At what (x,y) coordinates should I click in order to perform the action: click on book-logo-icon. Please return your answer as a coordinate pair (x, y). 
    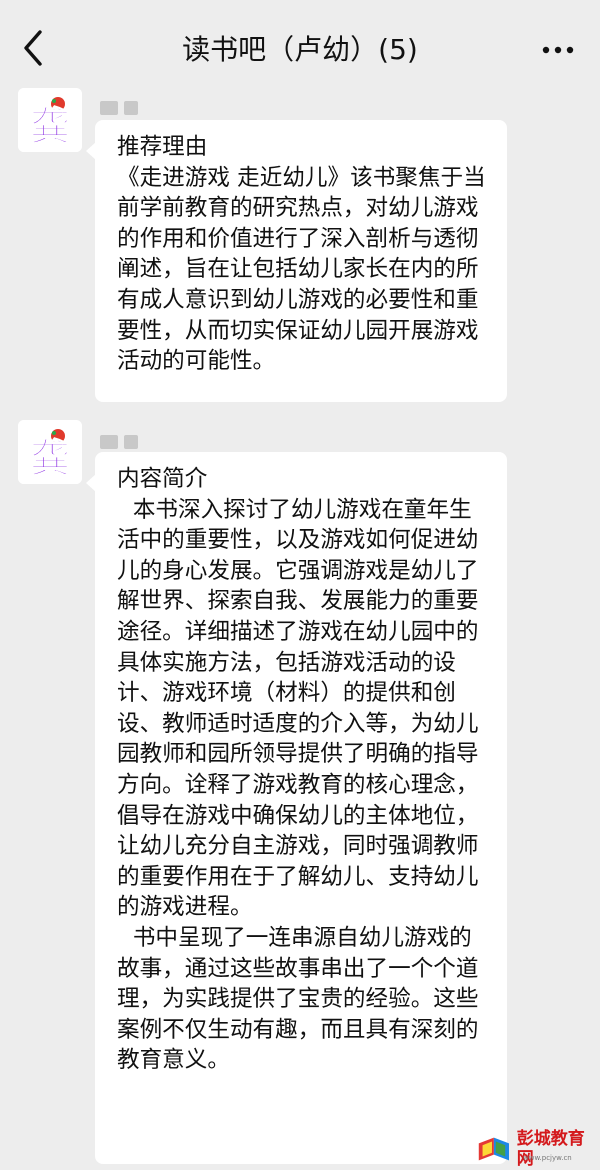
    Looking at the image, I should click on (493, 1149).